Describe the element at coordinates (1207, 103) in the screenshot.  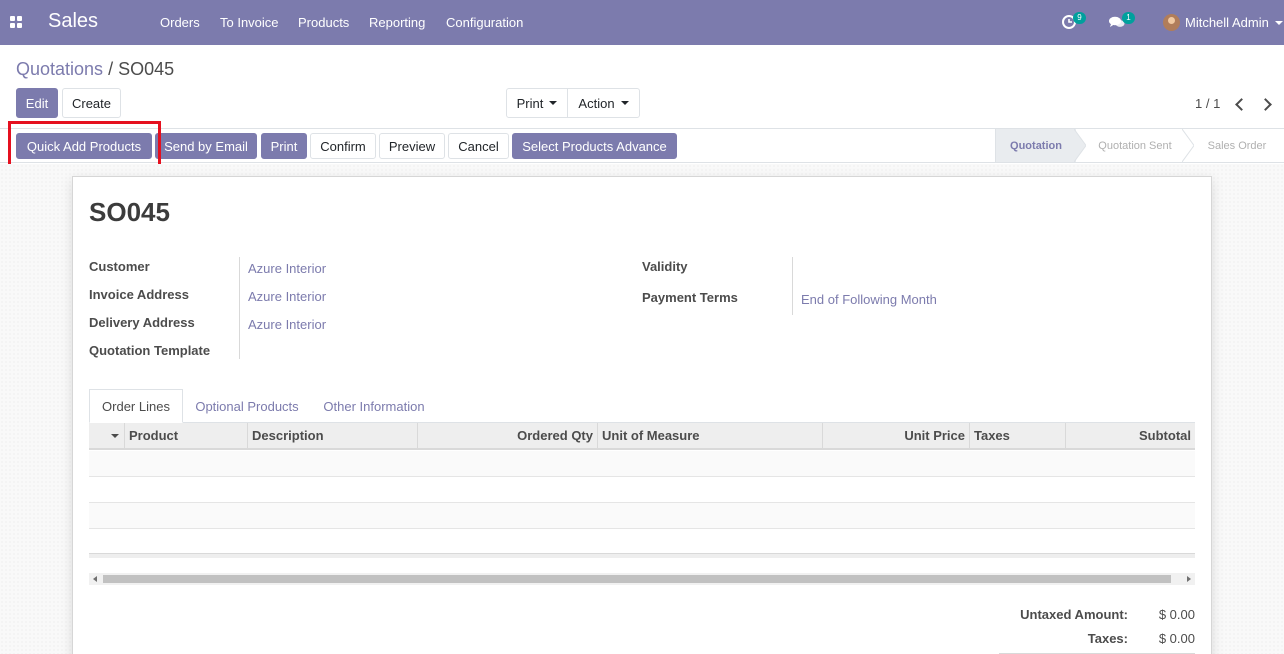
I see `pager-value: 1 / 1` at that location.